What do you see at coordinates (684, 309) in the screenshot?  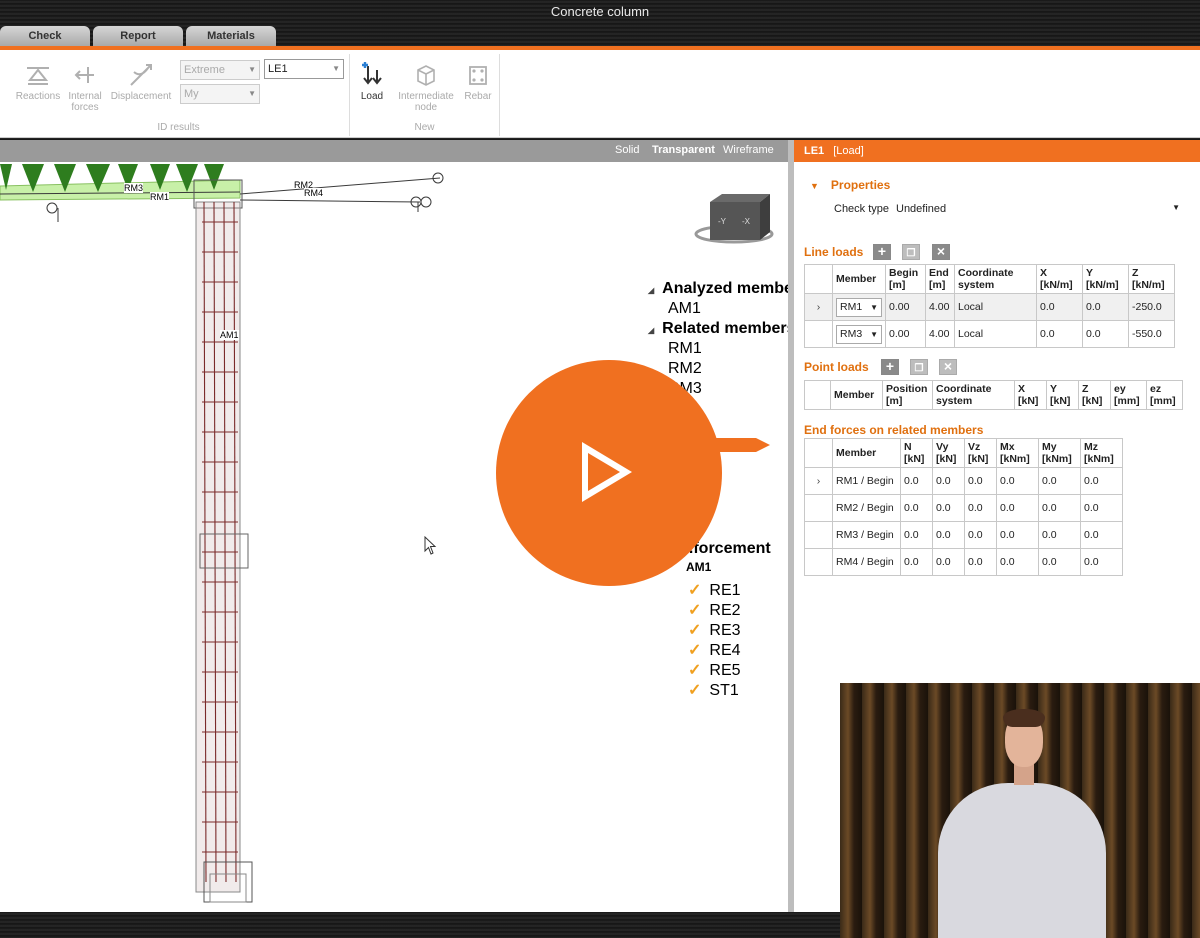 I see `tree-item-am1: AM1` at bounding box center [684, 309].